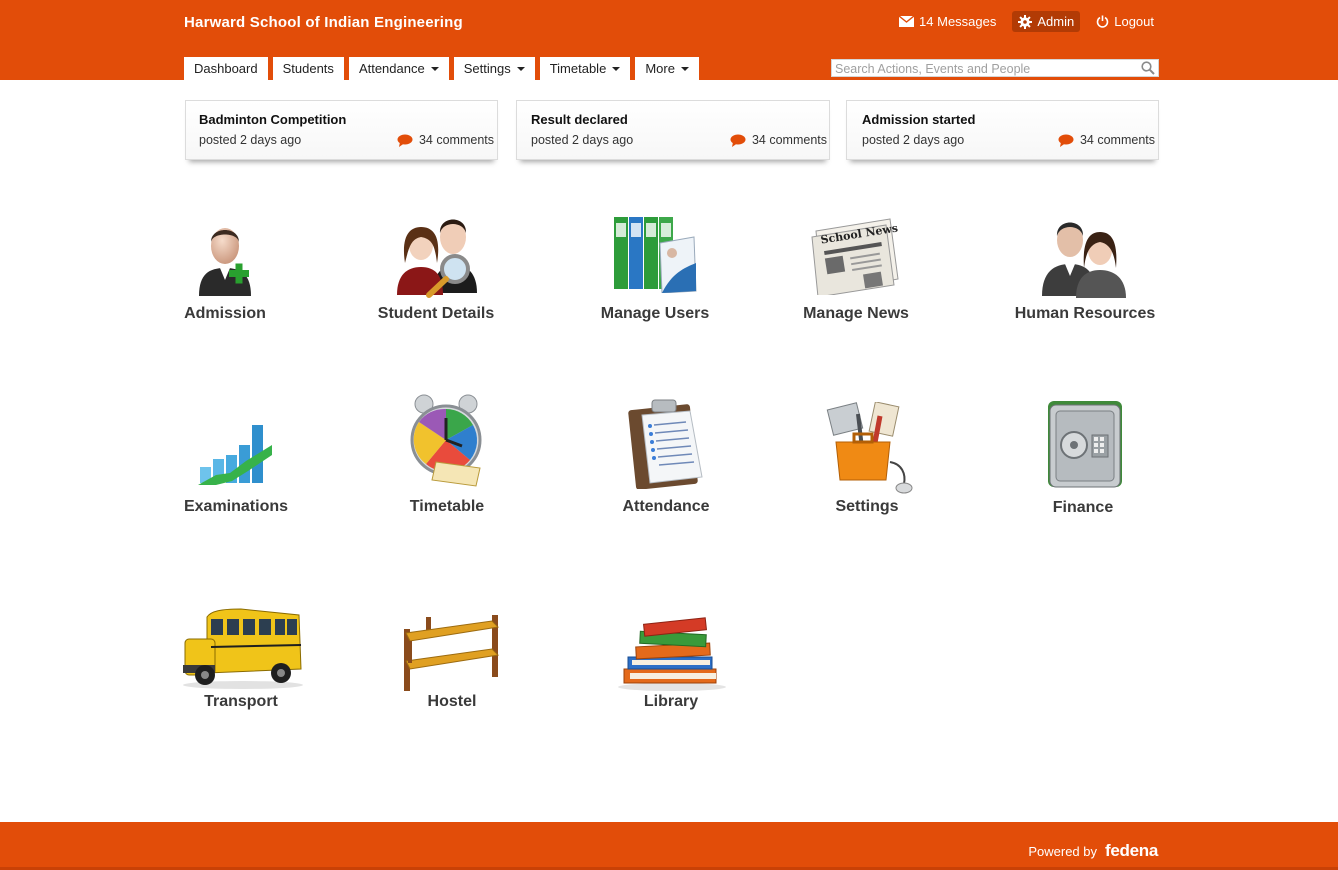 This screenshot has height=870, width=1338. What do you see at coordinates (225, 313) in the screenshot?
I see `module-label: Admission` at bounding box center [225, 313].